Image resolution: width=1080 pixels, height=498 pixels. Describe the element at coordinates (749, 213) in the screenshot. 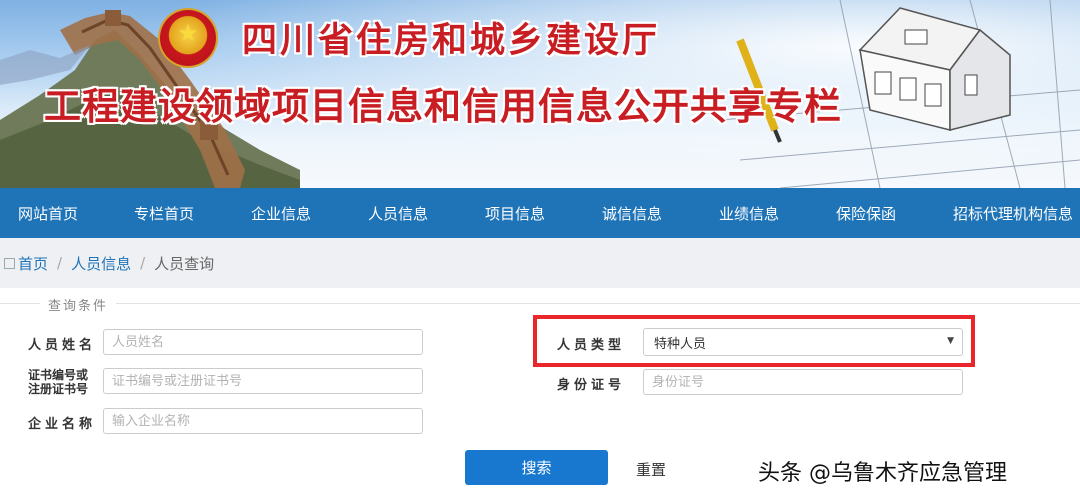

I see `nav-item-performance-info: 业绩信息` at that location.